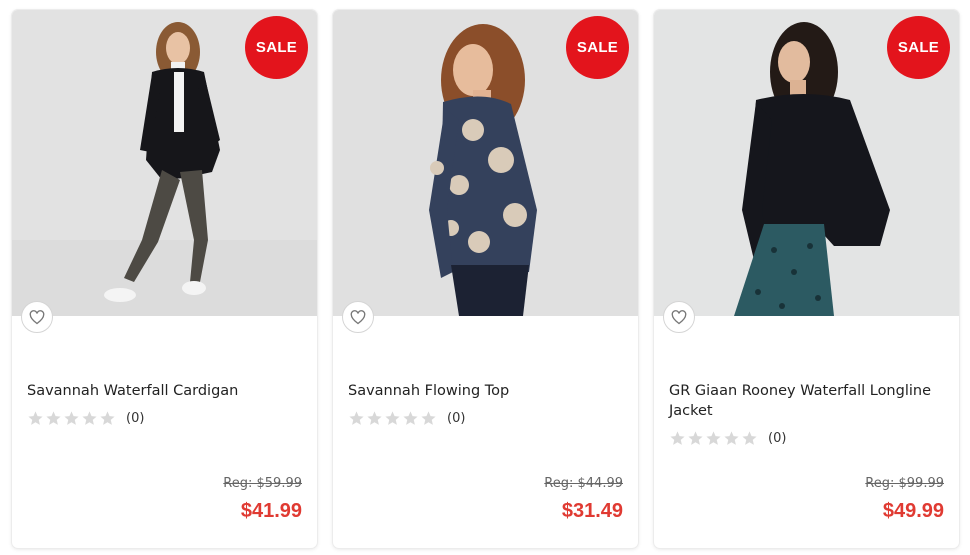  Describe the element at coordinates (271, 511) in the screenshot. I see `sale-price: $41.99` at that location.